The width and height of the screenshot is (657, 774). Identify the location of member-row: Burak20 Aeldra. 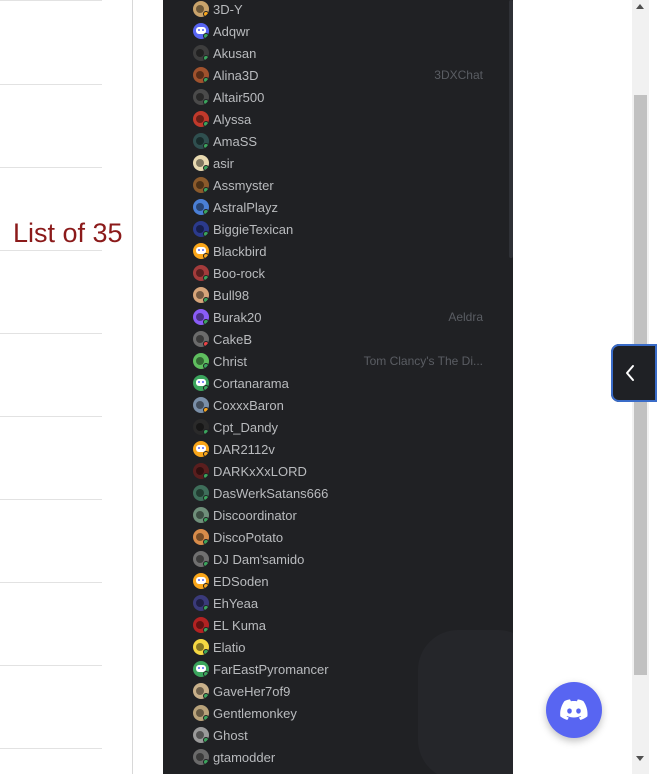
(353, 317).